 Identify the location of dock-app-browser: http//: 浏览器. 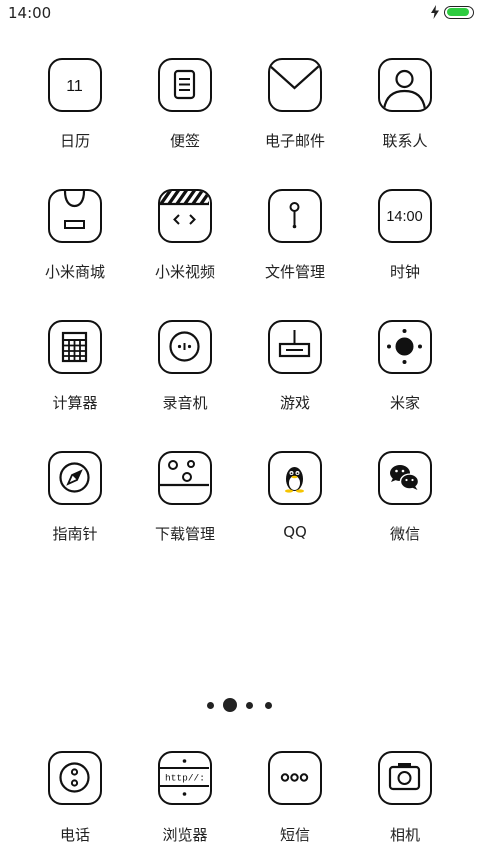
(185, 802).